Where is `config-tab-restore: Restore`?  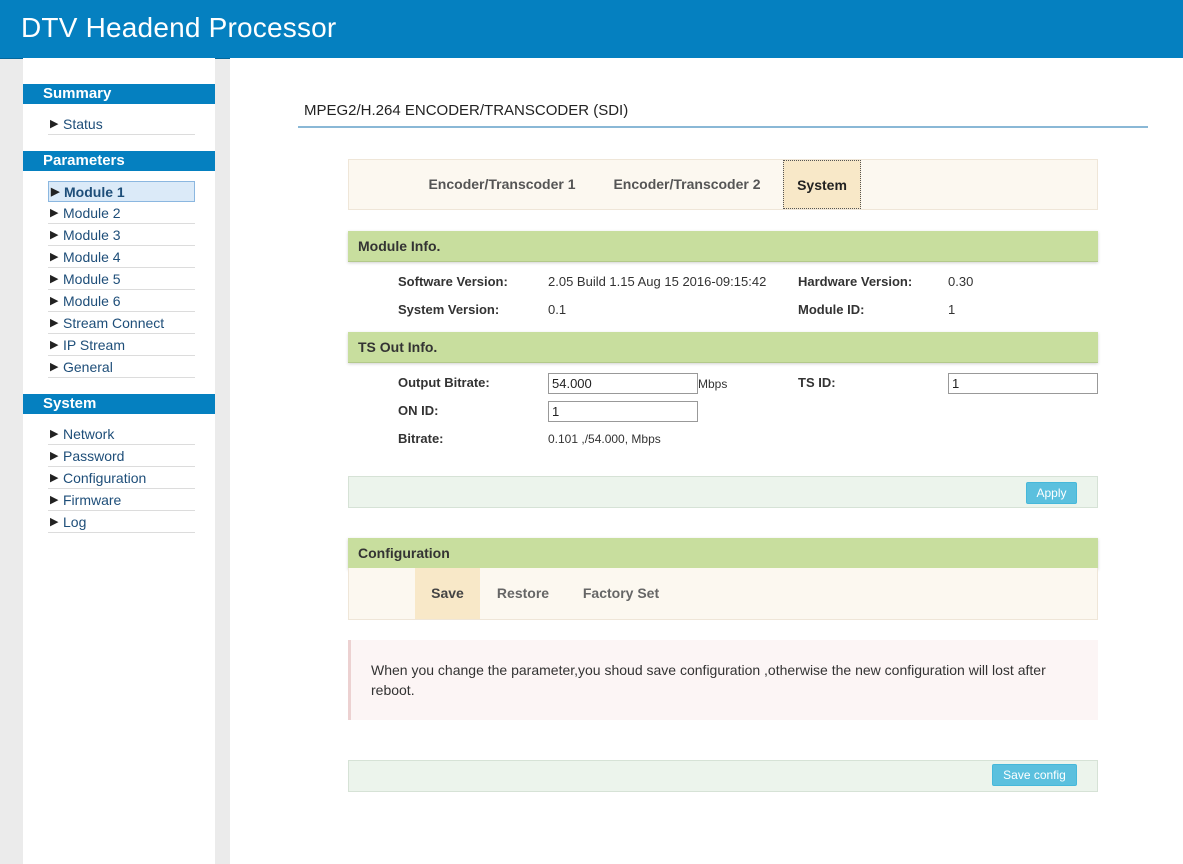 config-tab-restore: Restore is located at coordinates (523, 593).